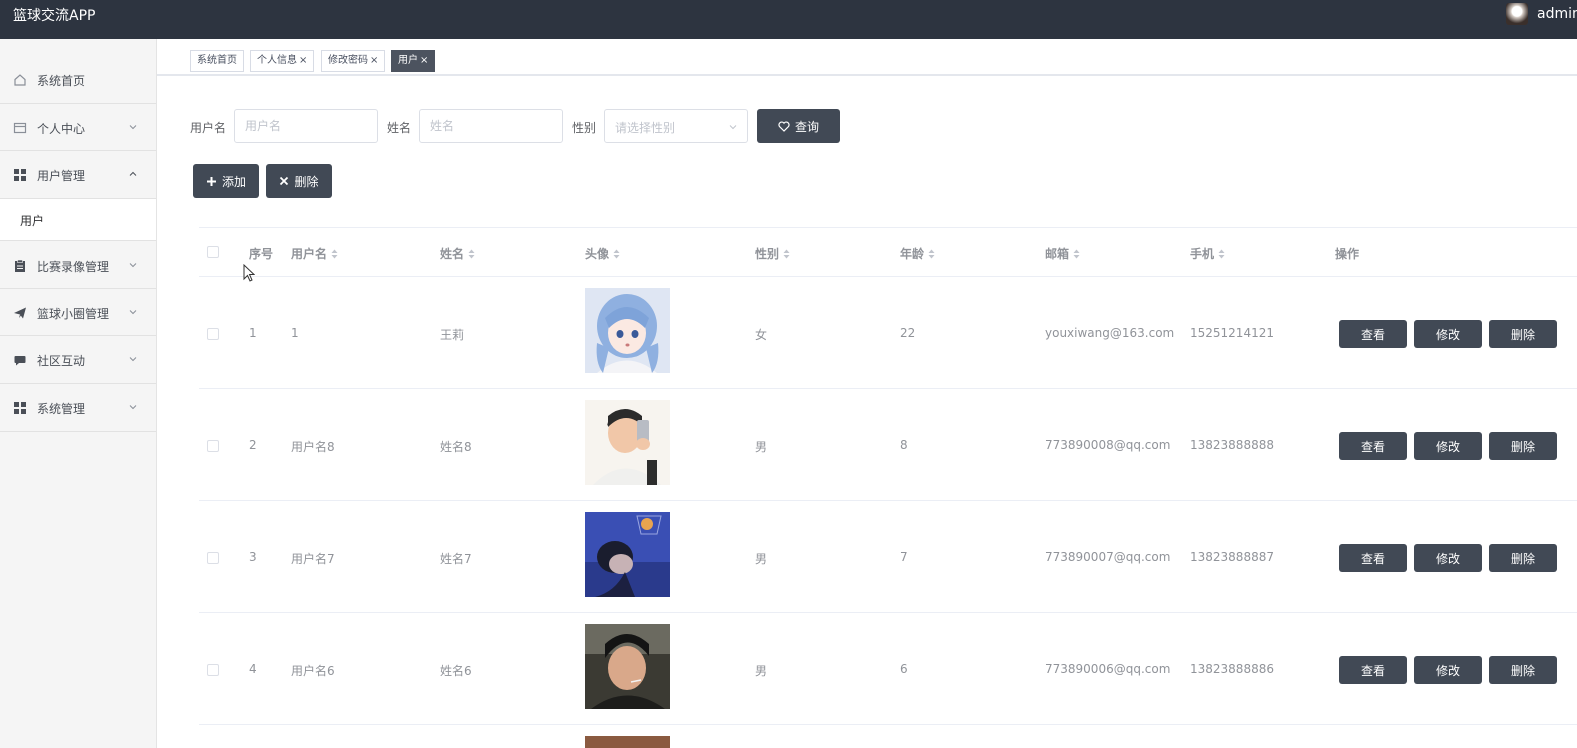 Image resolution: width=1577 pixels, height=748 pixels. I want to click on username-label: admin, so click(1557, 14).